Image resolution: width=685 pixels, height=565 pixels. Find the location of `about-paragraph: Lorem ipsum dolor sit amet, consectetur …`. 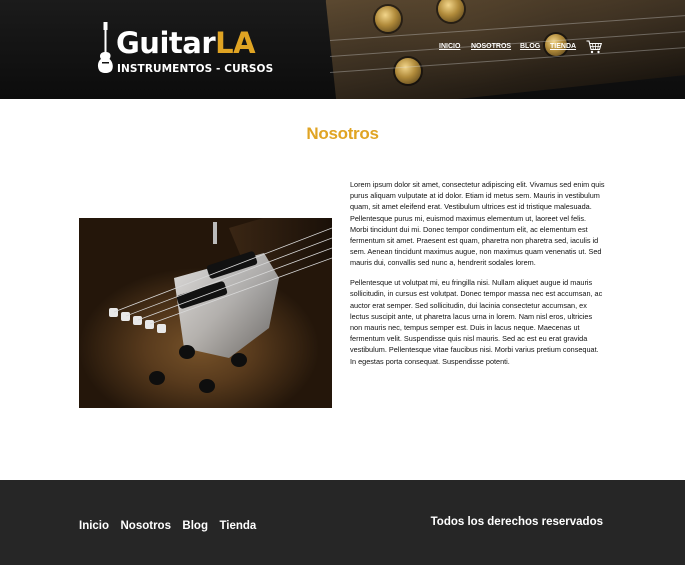

about-paragraph: Lorem ipsum dolor sit amet, consectetur … is located at coordinates (477, 224).